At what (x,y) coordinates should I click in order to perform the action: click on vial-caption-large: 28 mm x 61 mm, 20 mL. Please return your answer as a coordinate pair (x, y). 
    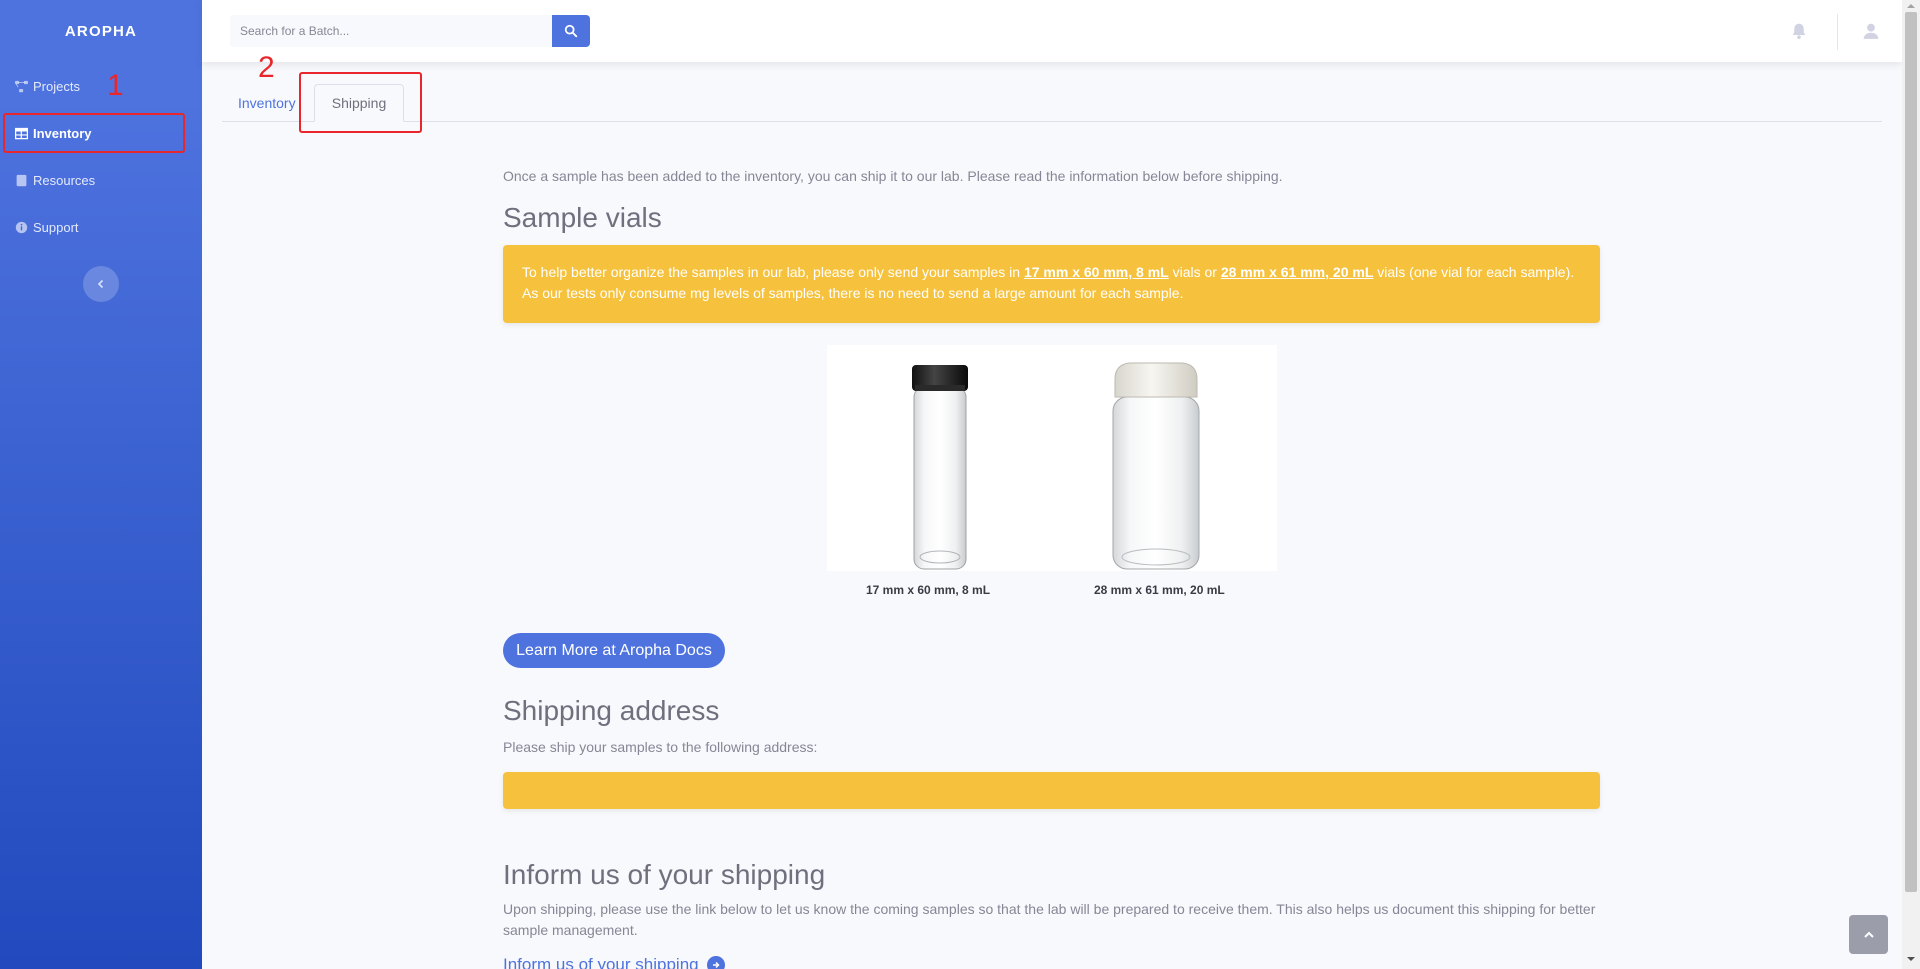
    Looking at the image, I should click on (1159, 590).